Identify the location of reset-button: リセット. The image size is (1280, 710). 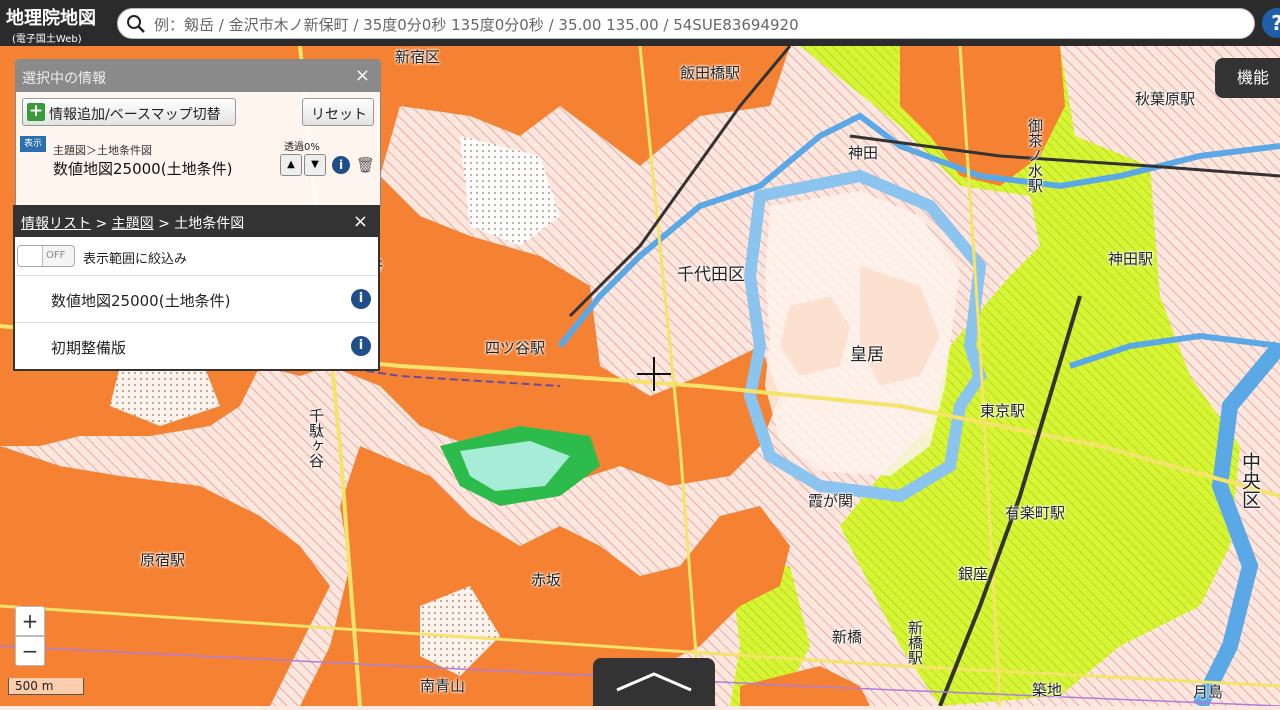
(338, 112).